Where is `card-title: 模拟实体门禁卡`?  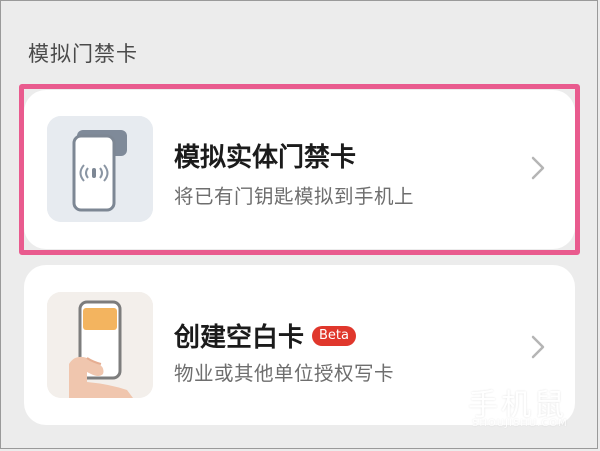
card-title: 模拟实体门禁卡 is located at coordinates (265, 155).